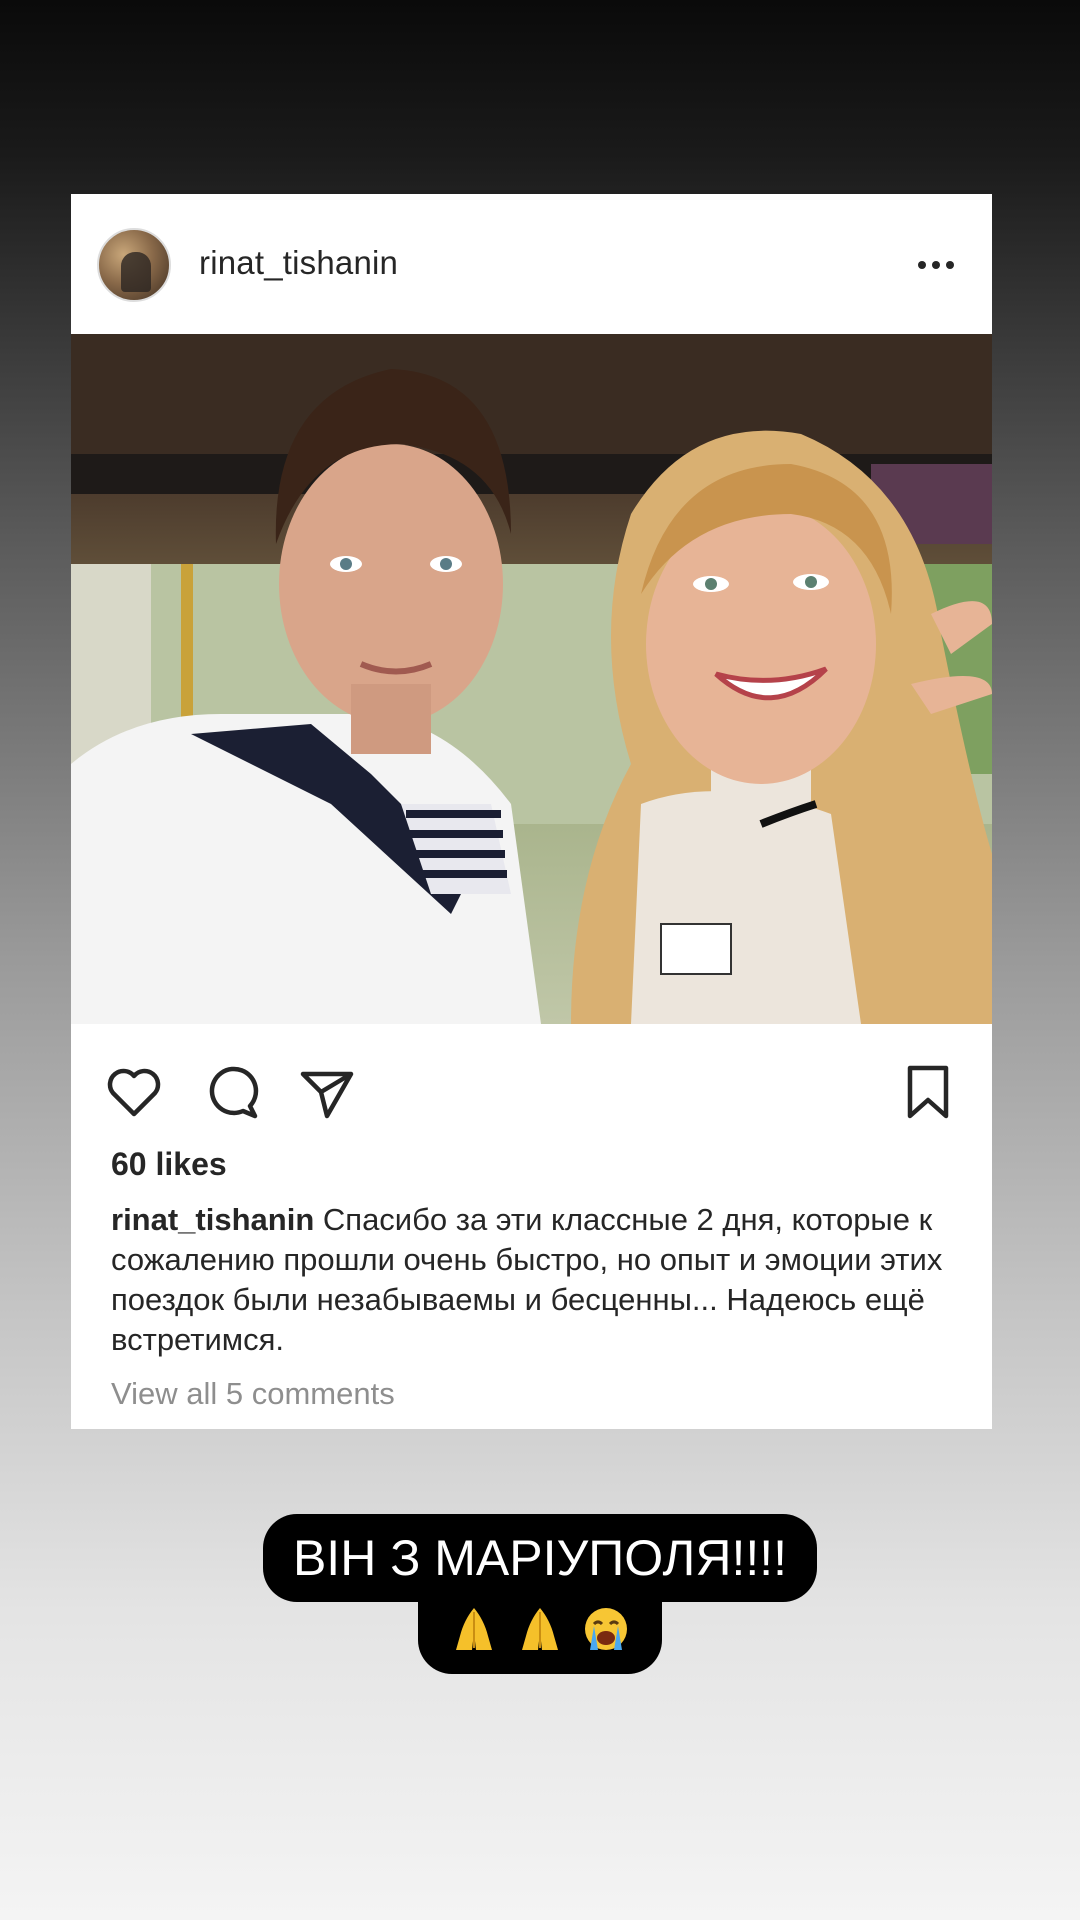 The width and height of the screenshot is (1080, 1920). Describe the element at coordinates (928, 1092) in the screenshot. I see `bookmark-icon` at that location.